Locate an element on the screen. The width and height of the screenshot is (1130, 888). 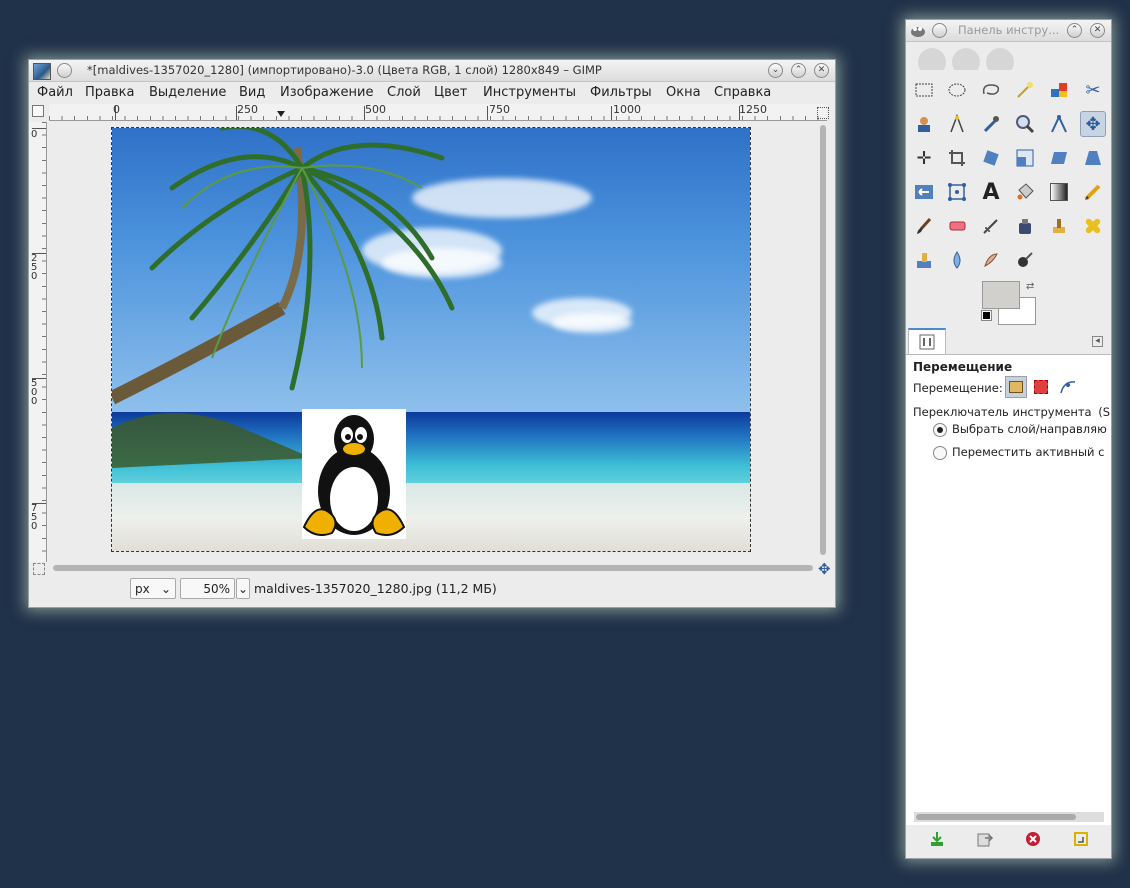
hruler-label: 1250 is located at coordinates (753, 109).